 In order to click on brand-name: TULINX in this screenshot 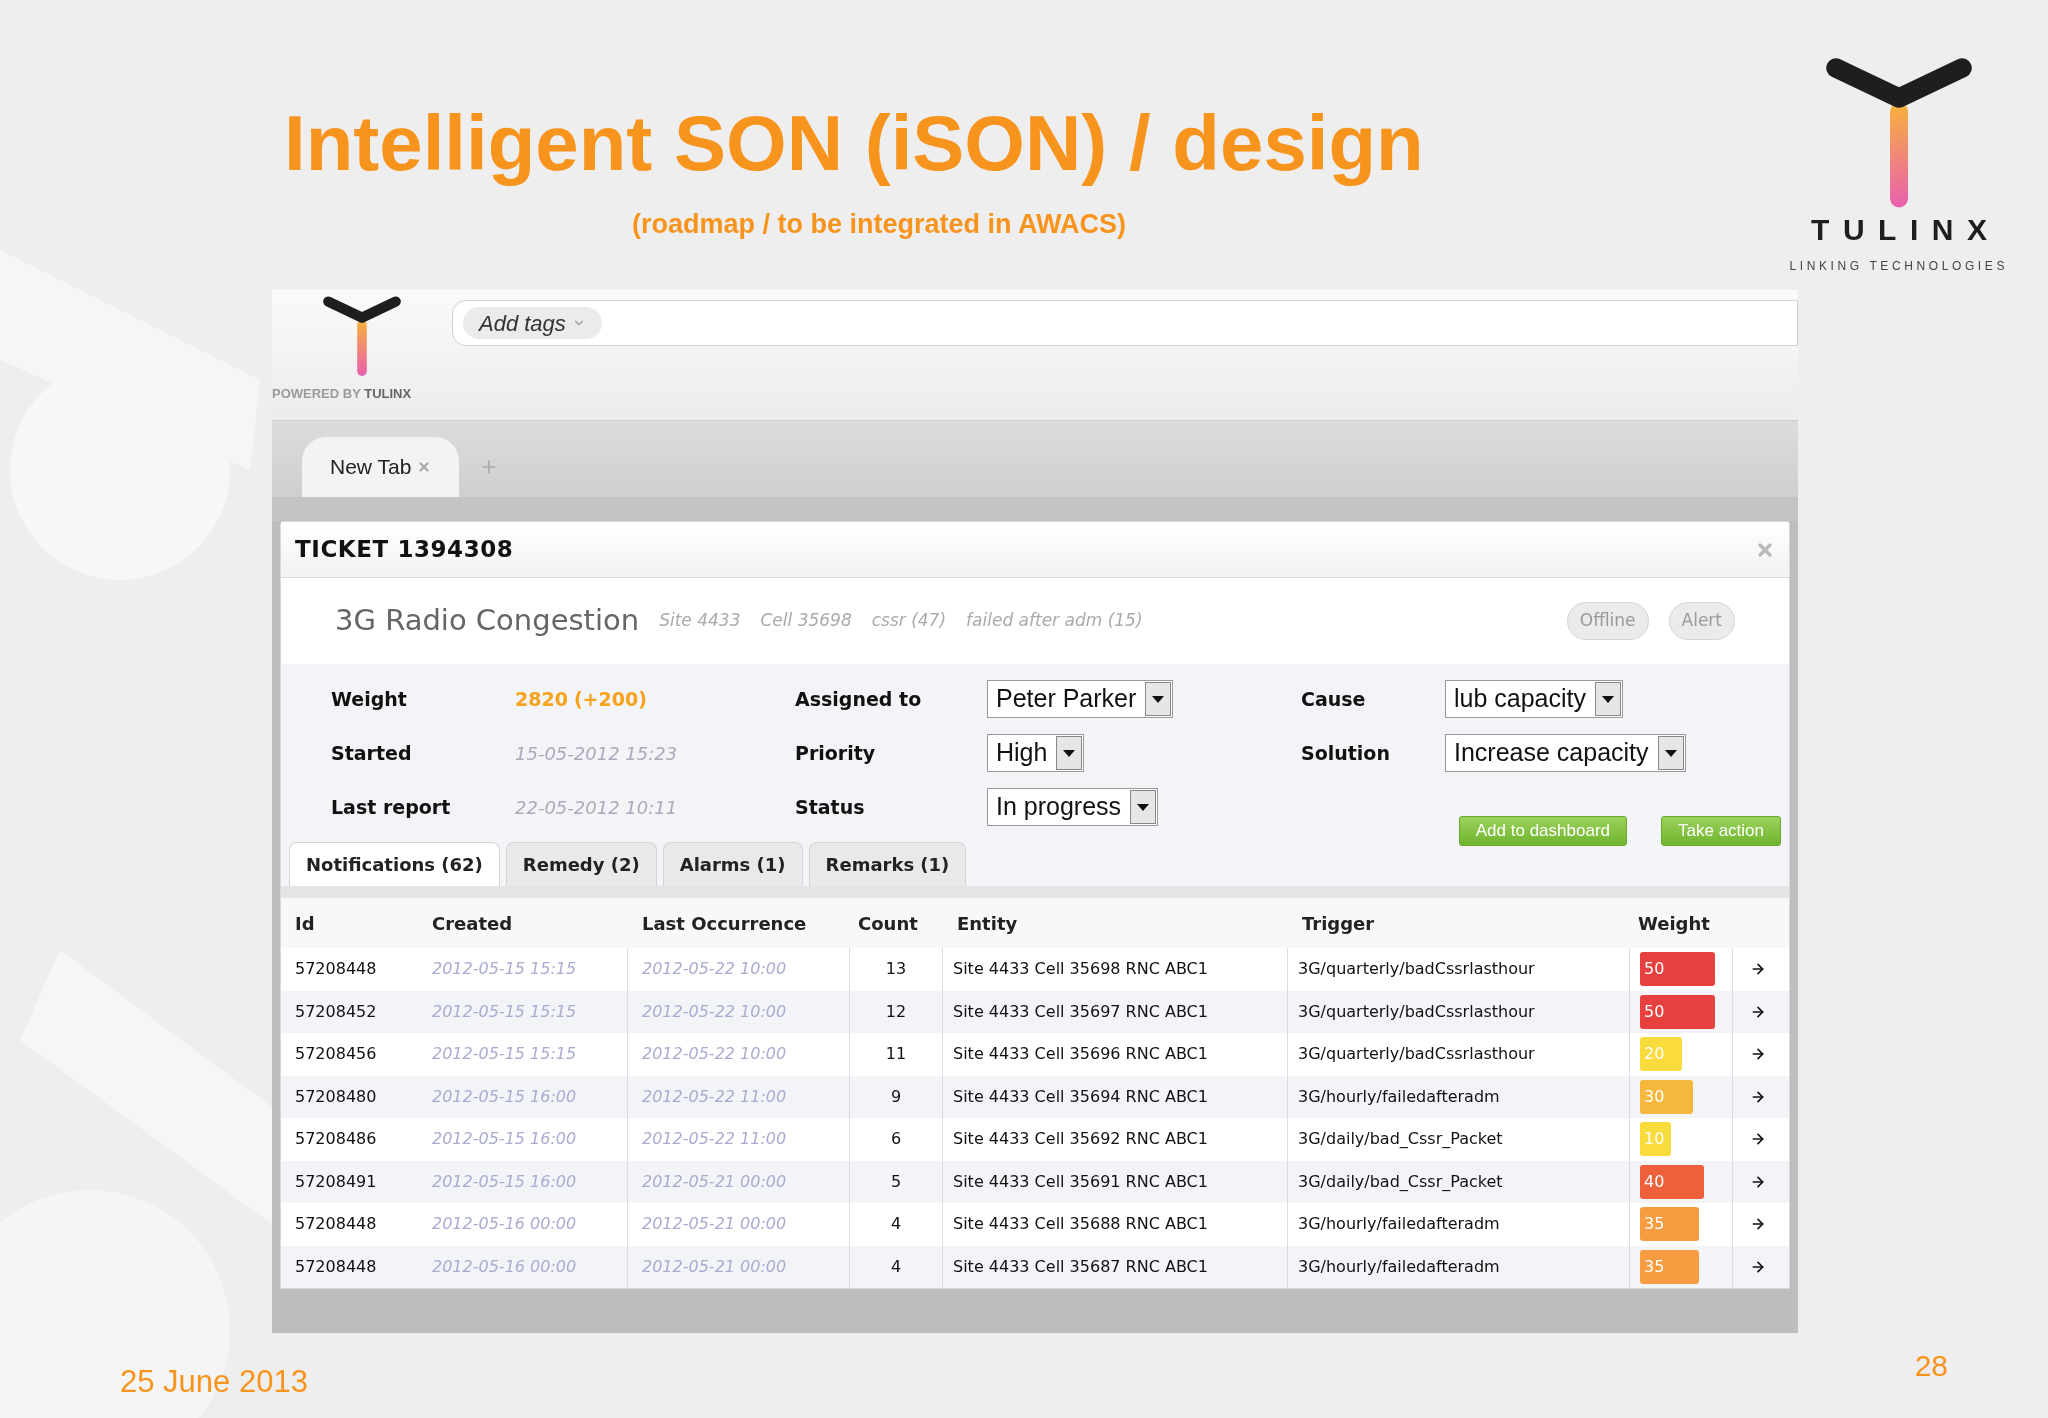, I will do `click(1906, 230)`.